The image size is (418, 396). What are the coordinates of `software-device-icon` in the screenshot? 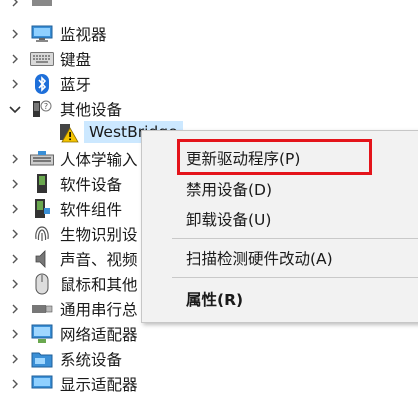 It's located at (42, 184).